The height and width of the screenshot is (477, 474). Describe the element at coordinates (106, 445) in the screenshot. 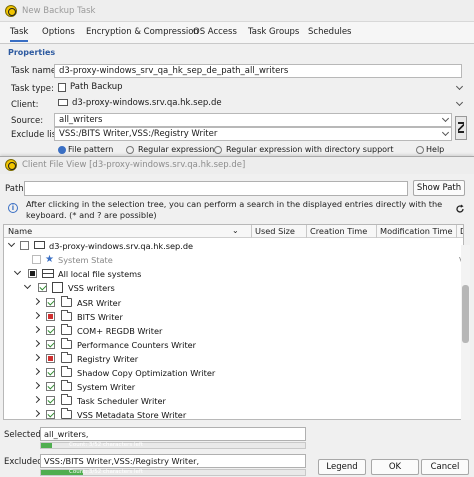

I see `selected-count-text: Count: 3/52 characters left` at that location.